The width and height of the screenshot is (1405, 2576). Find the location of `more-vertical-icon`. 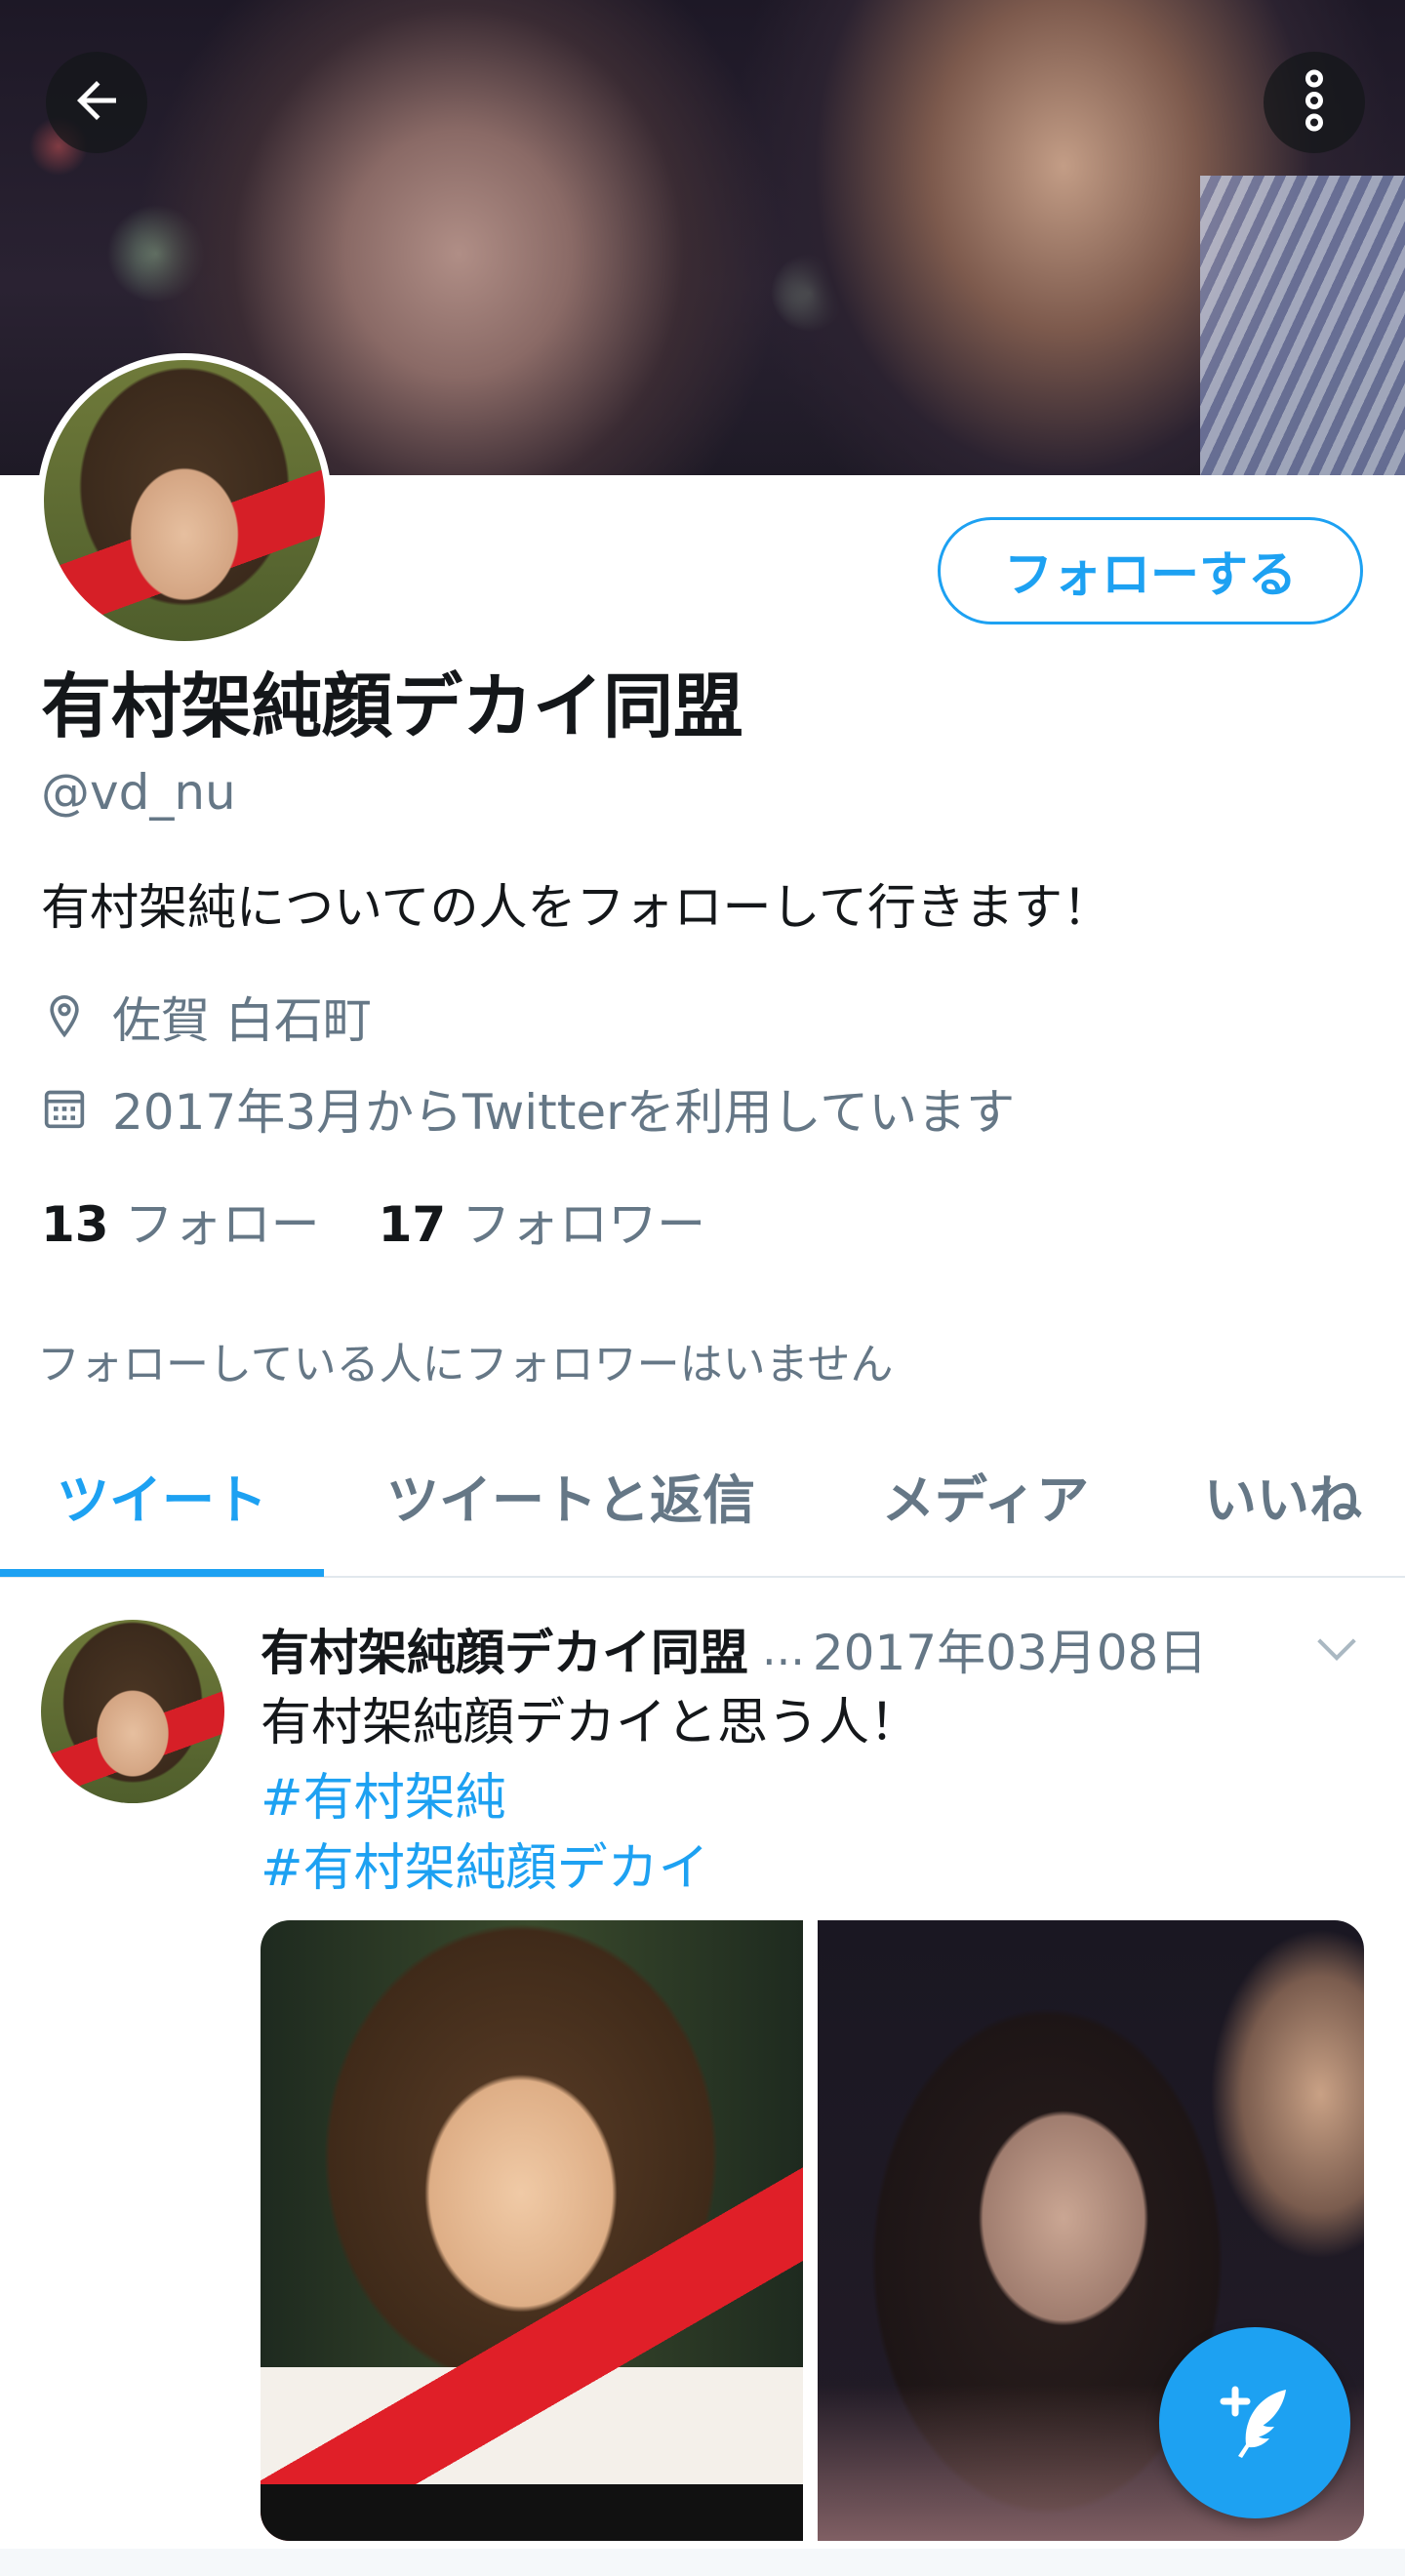

more-vertical-icon is located at coordinates (1314, 102).